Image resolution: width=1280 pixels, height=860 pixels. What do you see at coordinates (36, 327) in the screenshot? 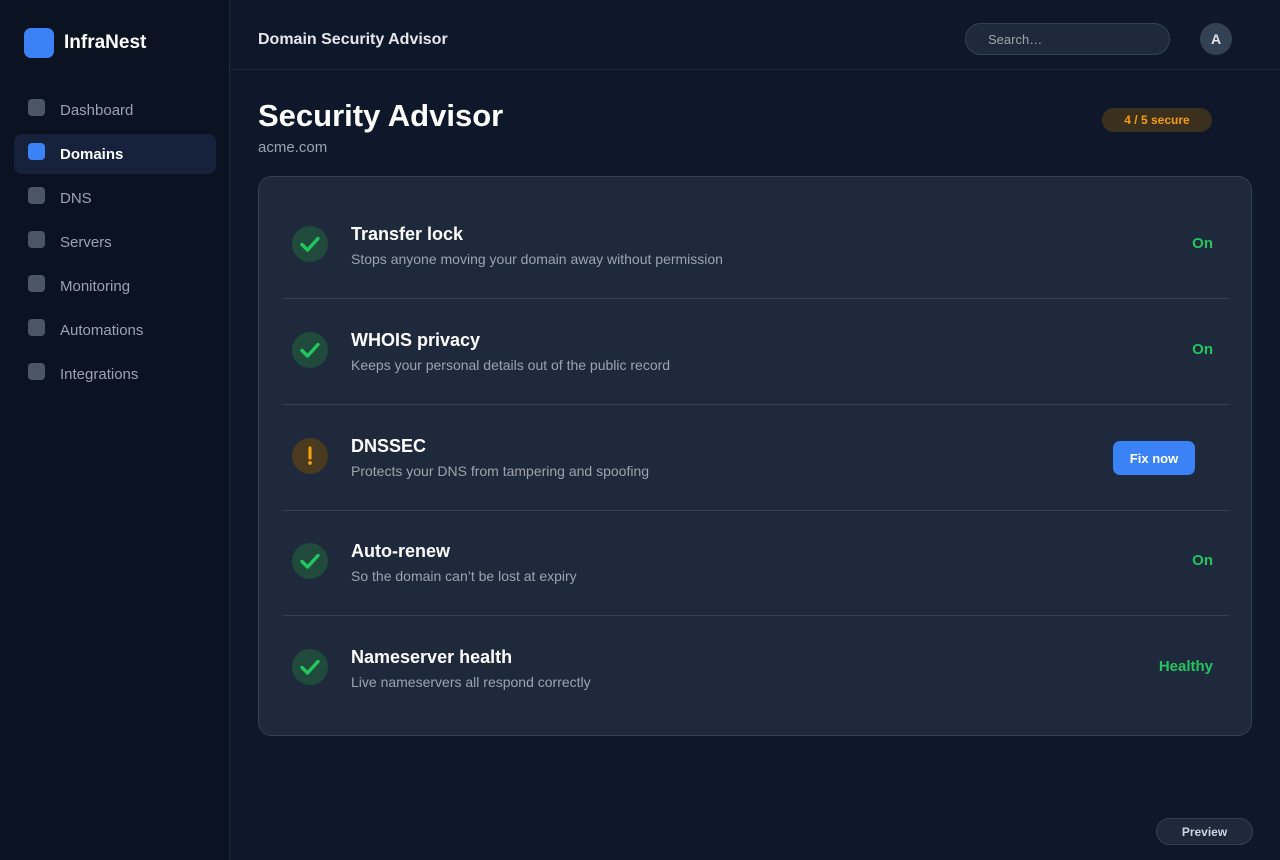
I see `automations-icon` at bounding box center [36, 327].